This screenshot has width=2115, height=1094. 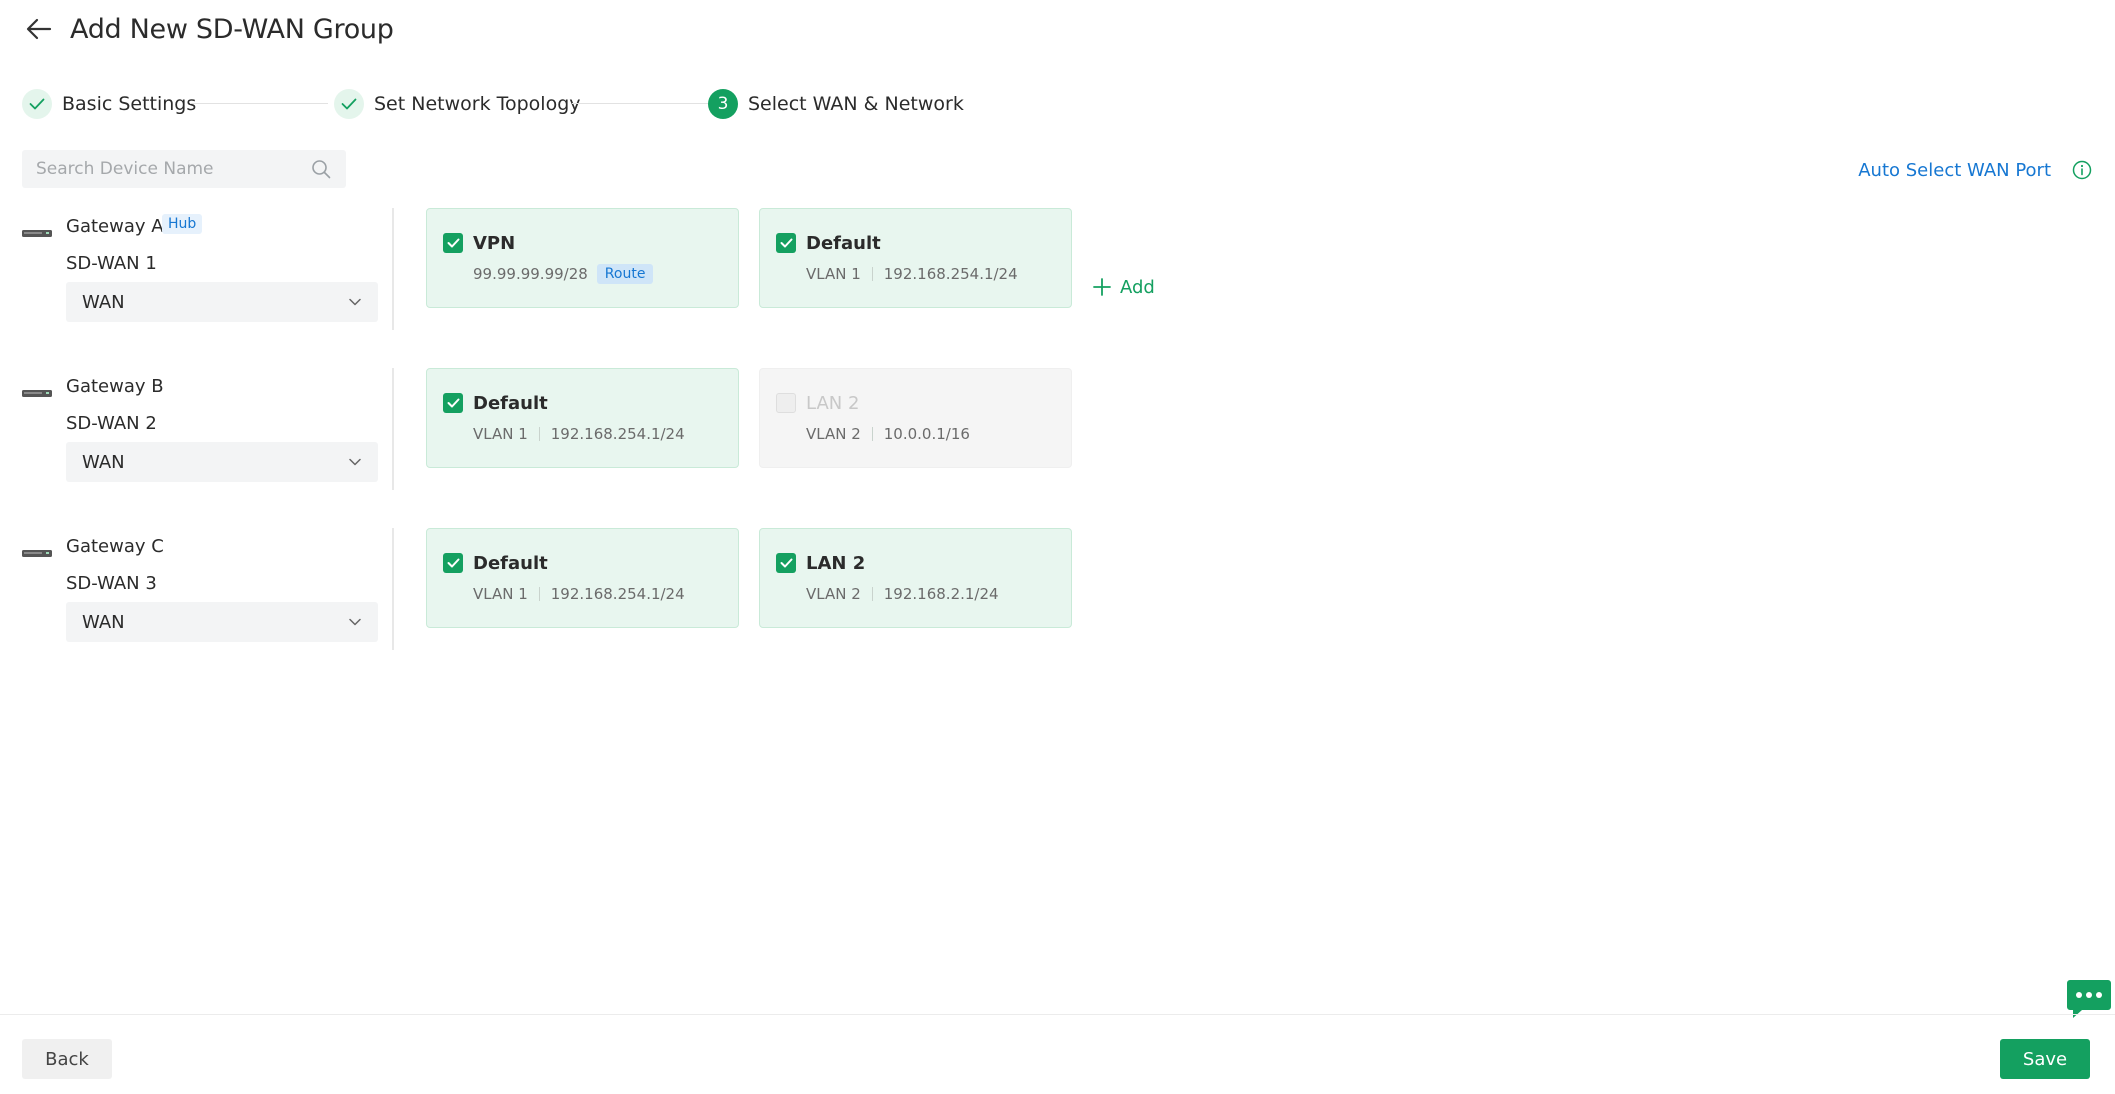 What do you see at coordinates (115, 226) in the screenshot?
I see `gateway-name: Gateway A` at bounding box center [115, 226].